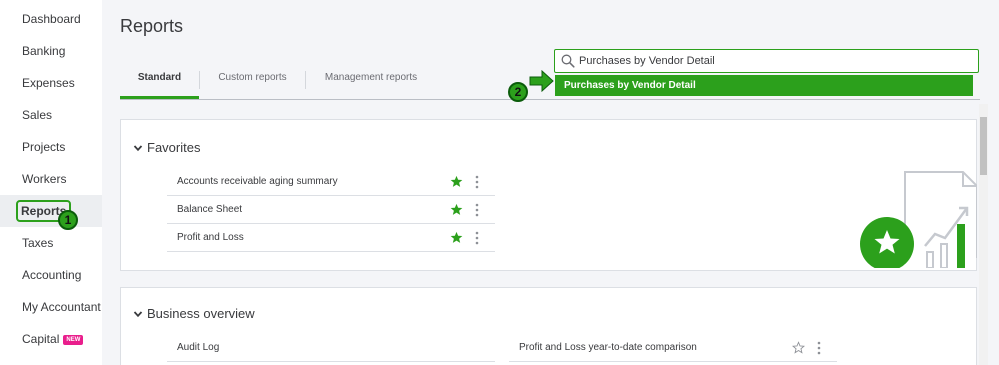 The width and height of the screenshot is (999, 365). What do you see at coordinates (210, 237) in the screenshot?
I see `report-link: Profit and Loss` at bounding box center [210, 237].